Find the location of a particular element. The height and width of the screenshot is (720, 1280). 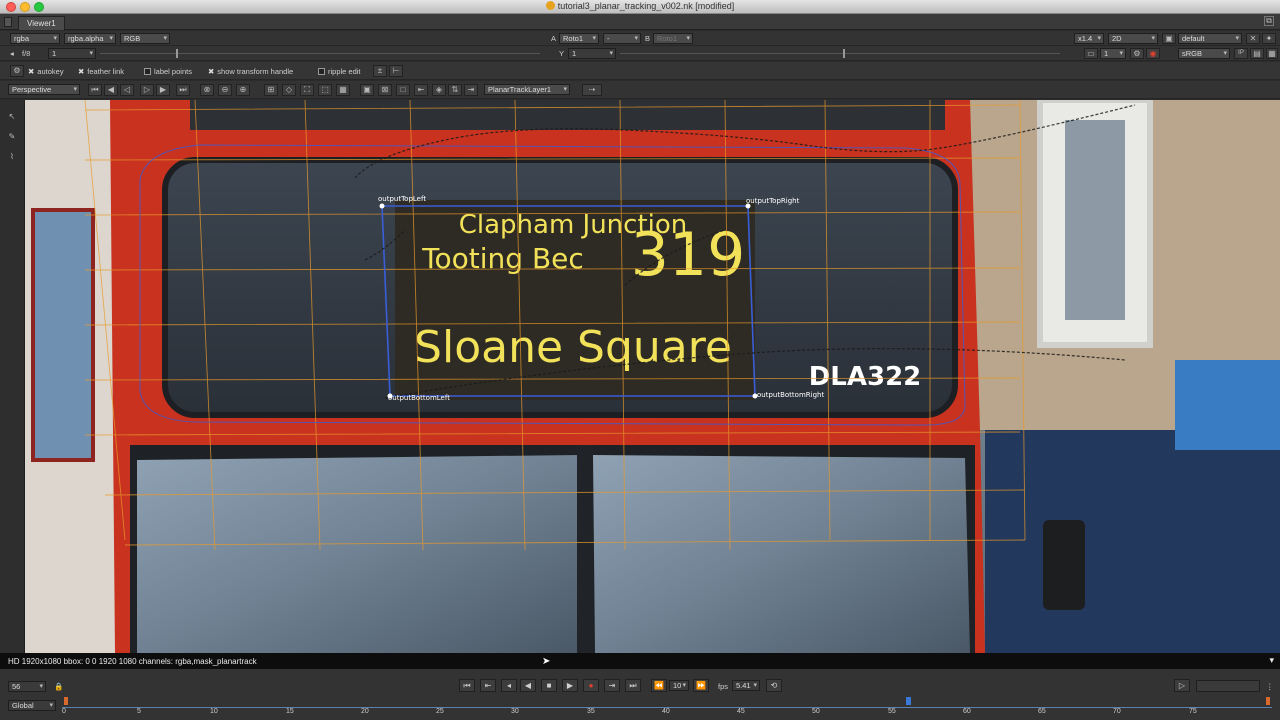

frame-increment-field: 10 is located at coordinates (679, 685).